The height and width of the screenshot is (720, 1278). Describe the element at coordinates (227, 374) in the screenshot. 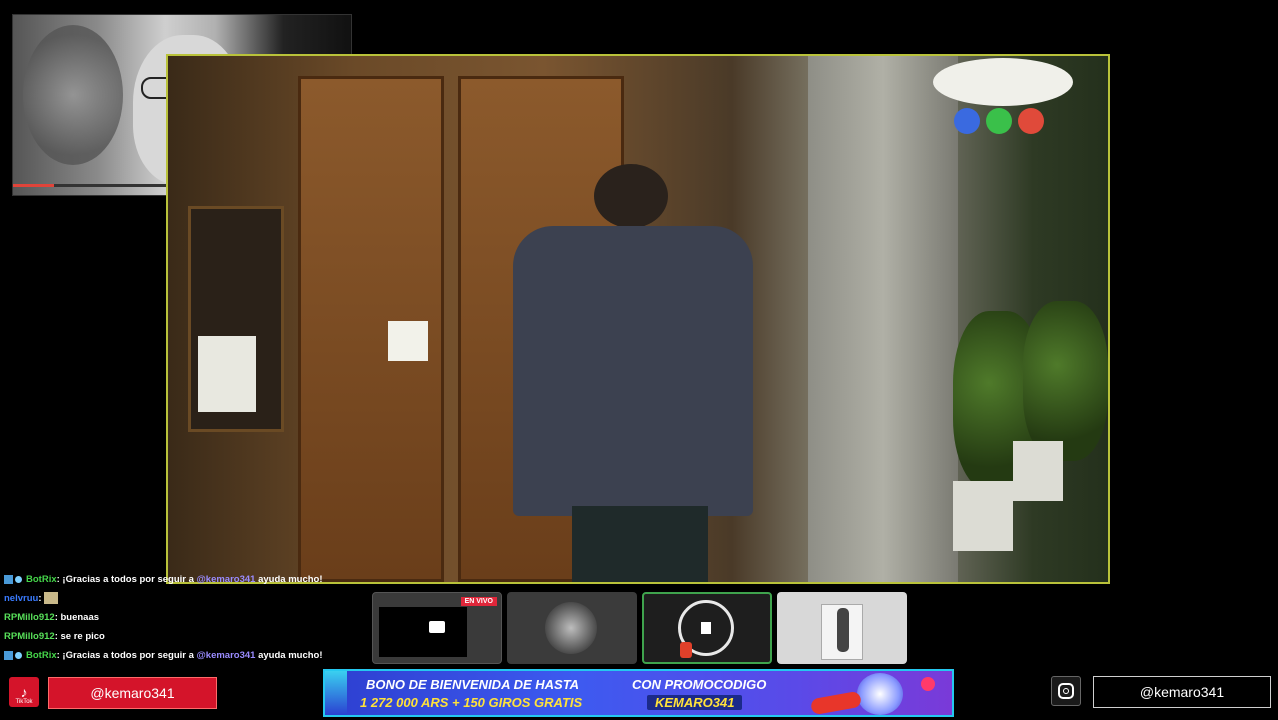

I see `qr-sign` at that location.